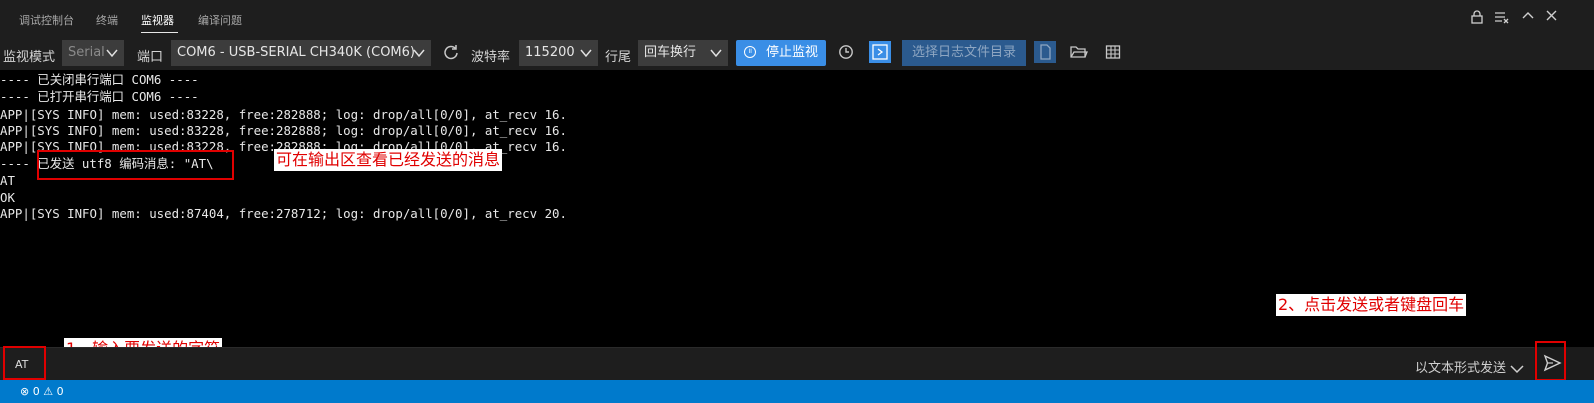 The width and height of the screenshot is (1594, 403). I want to click on hex-display-toggle-icon, so click(880, 52).